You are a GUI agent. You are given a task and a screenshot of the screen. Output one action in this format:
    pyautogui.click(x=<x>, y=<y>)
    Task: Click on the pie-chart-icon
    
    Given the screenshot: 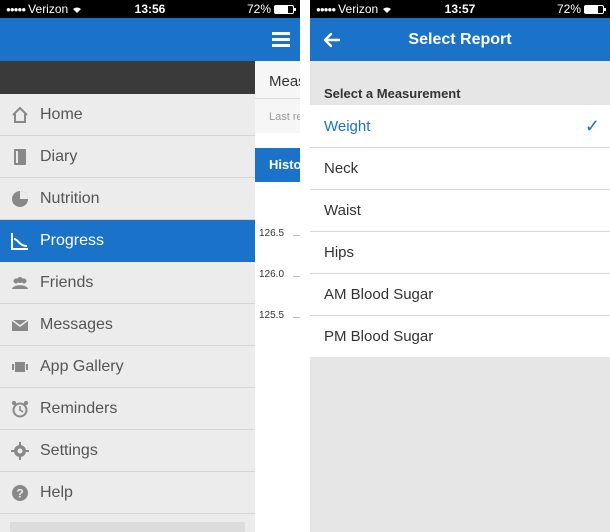 What is the action you would take?
    pyautogui.click(x=20, y=199)
    